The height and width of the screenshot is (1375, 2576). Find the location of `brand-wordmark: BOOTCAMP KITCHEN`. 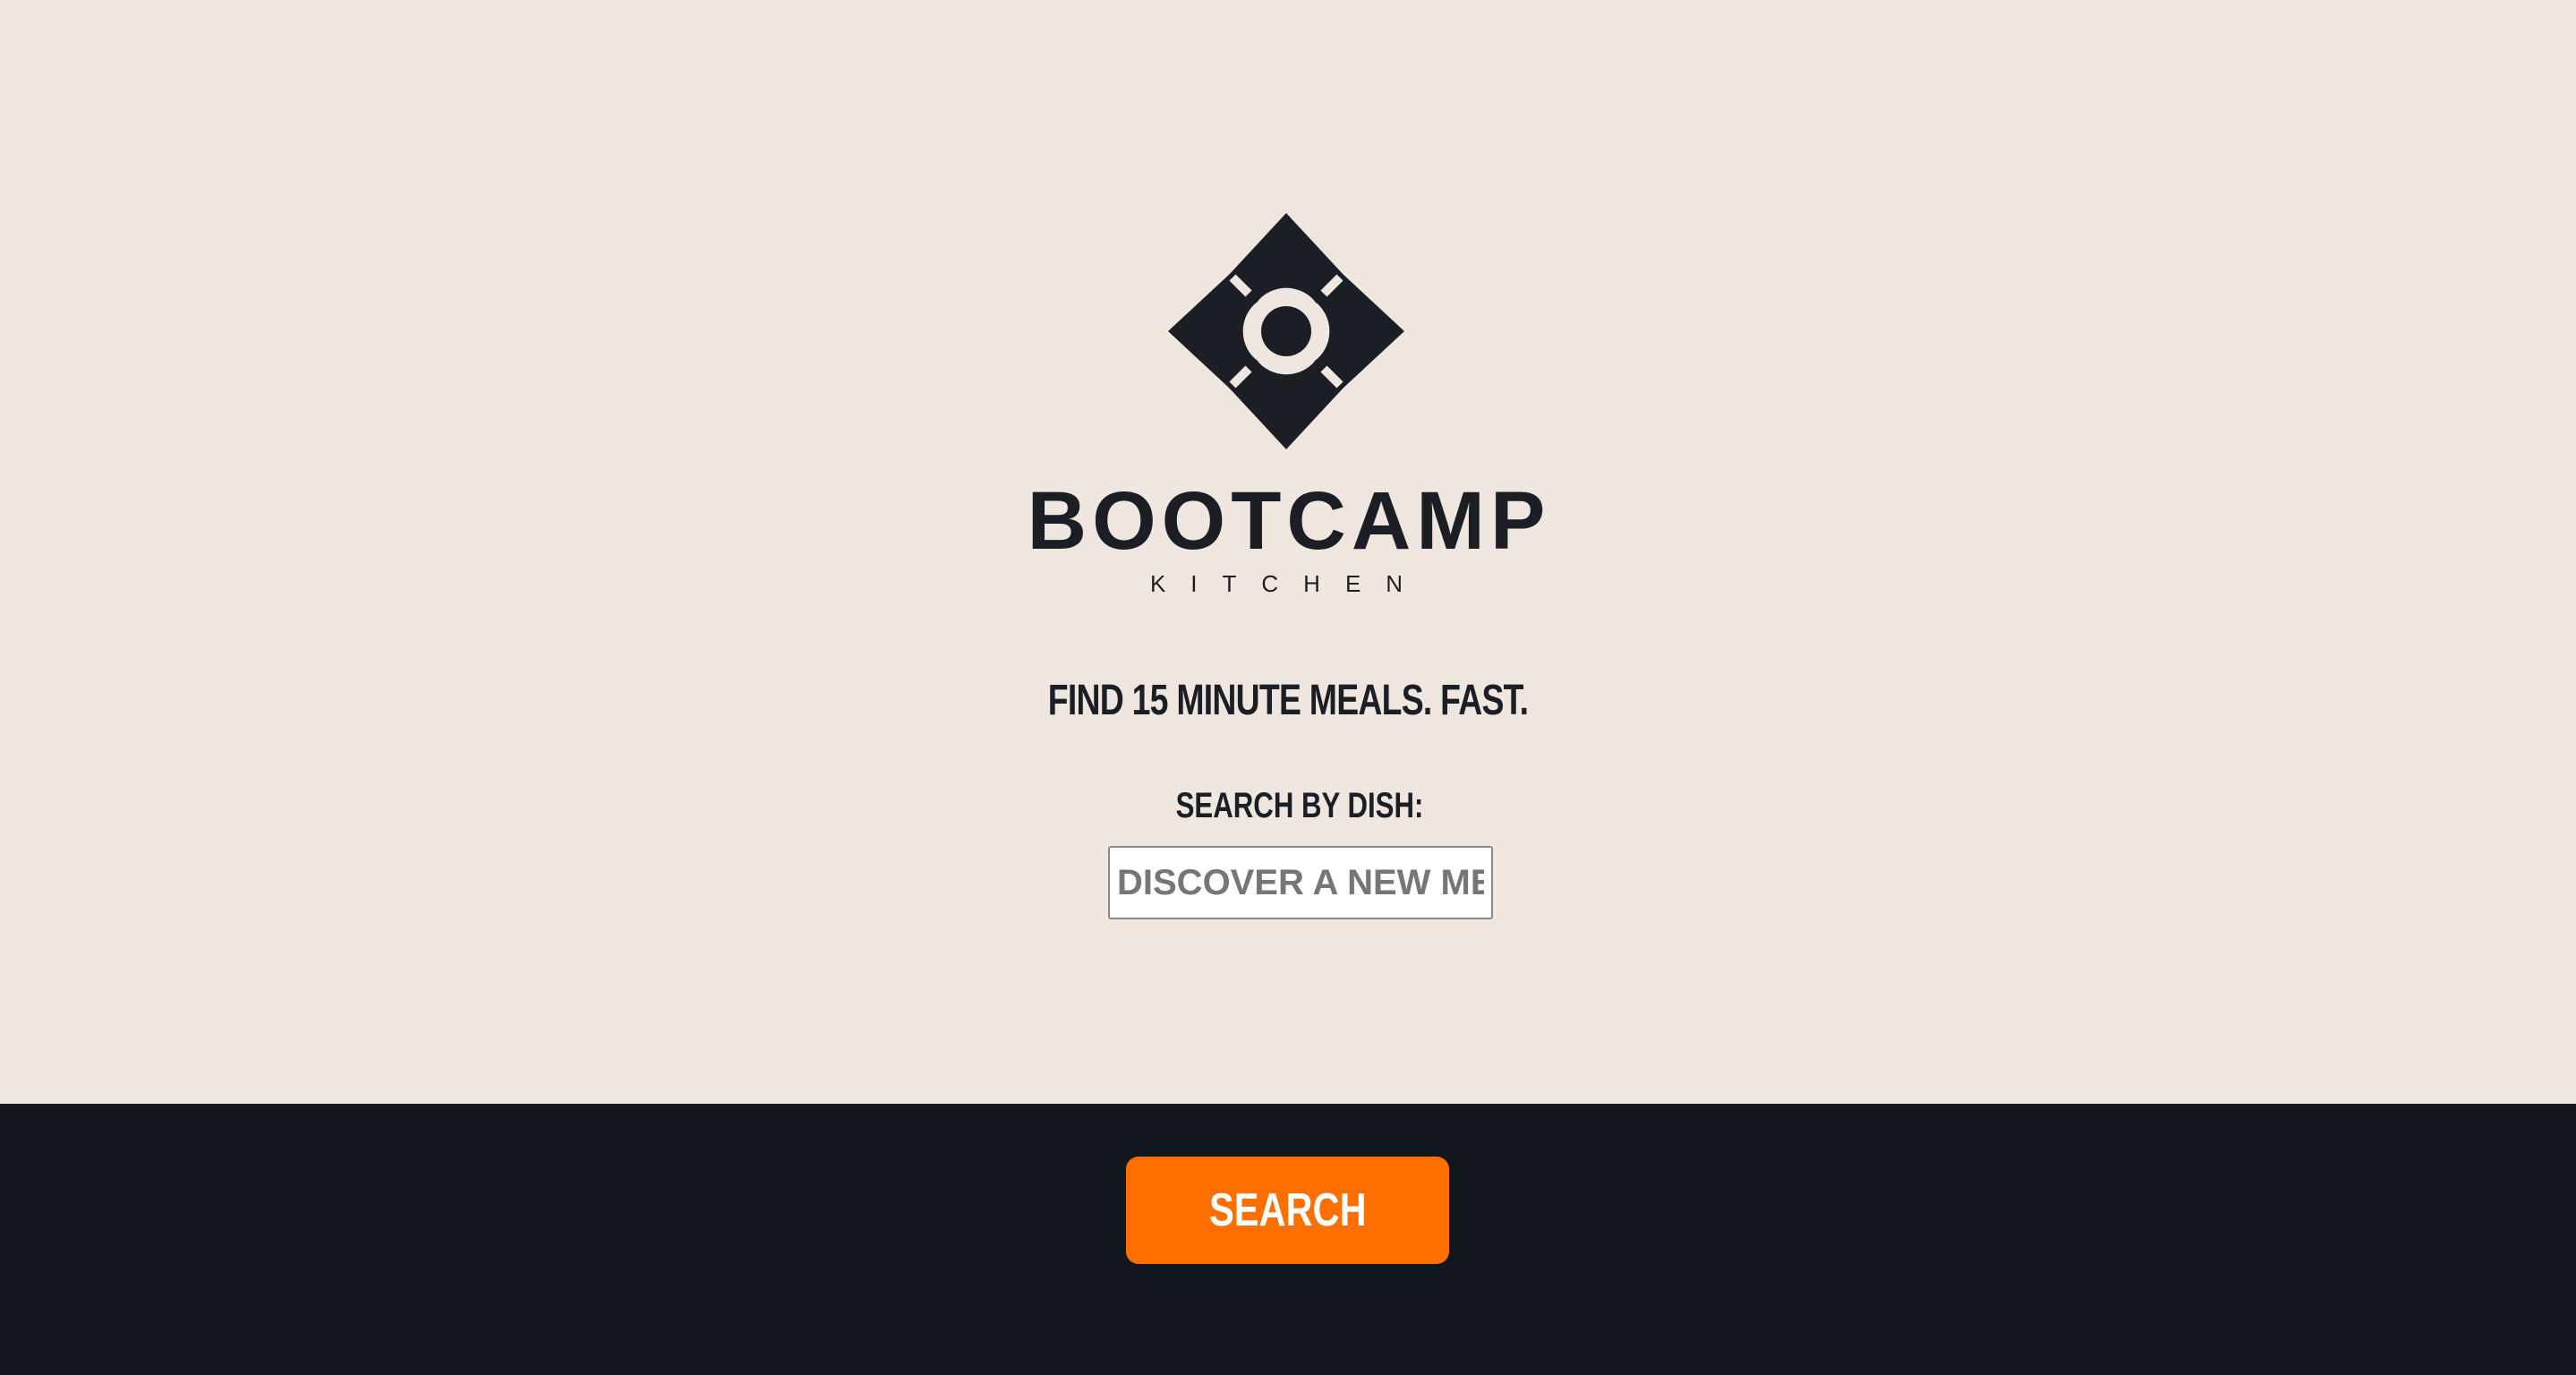

brand-wordmark: BOOTCAMP KITCHEN is located at coordinates (1289, 537).